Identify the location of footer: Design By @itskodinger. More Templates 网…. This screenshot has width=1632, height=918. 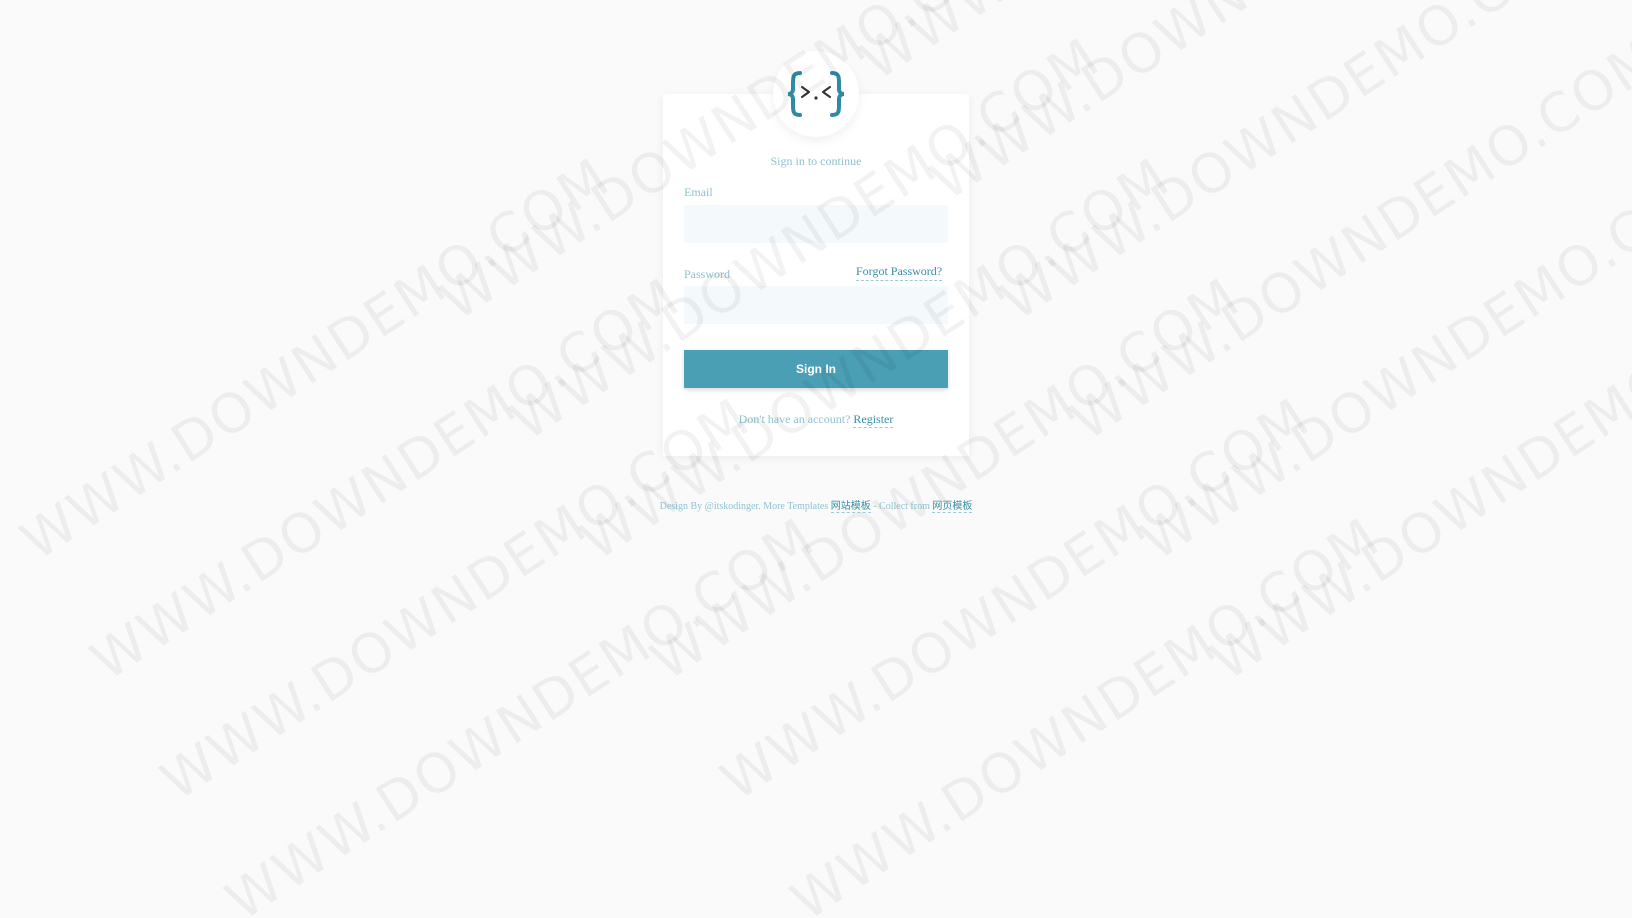
(816, 505).